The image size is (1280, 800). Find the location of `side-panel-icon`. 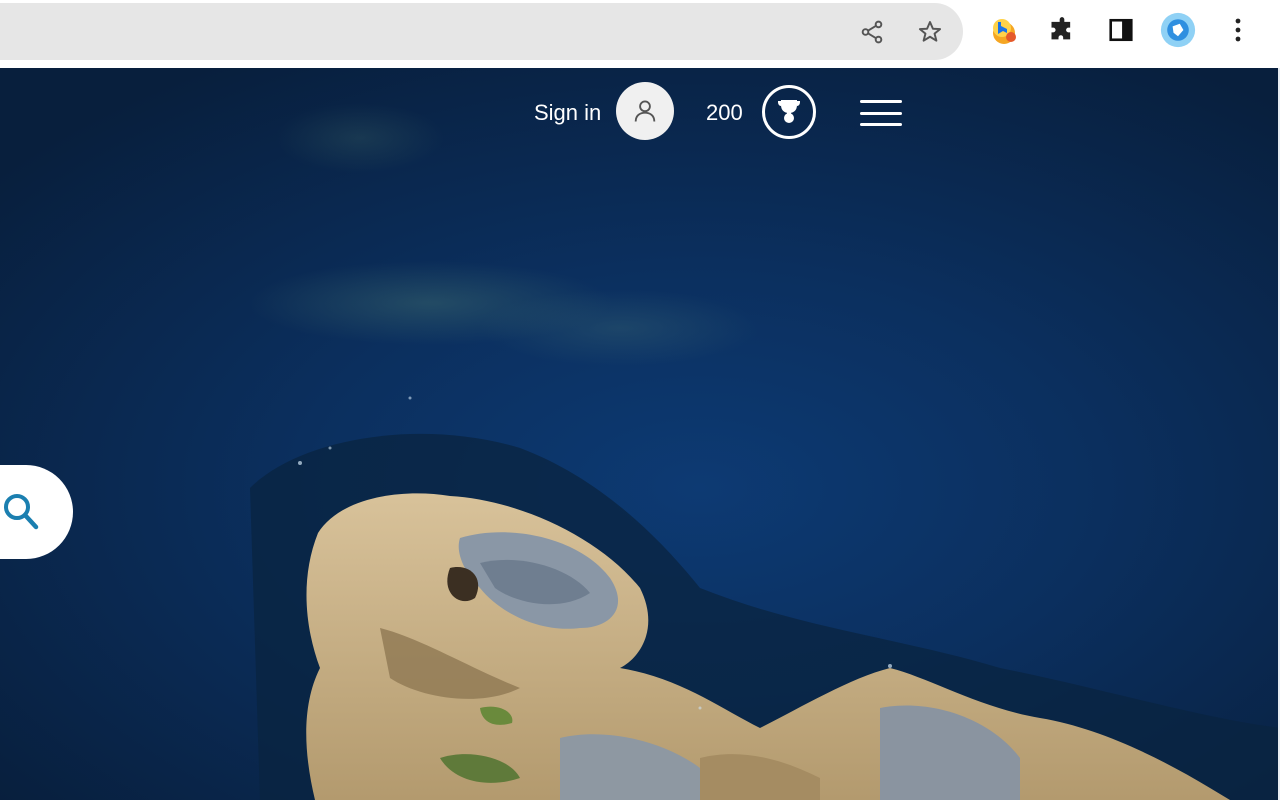

side-panel-icon is located at coordinates (1121, 30).